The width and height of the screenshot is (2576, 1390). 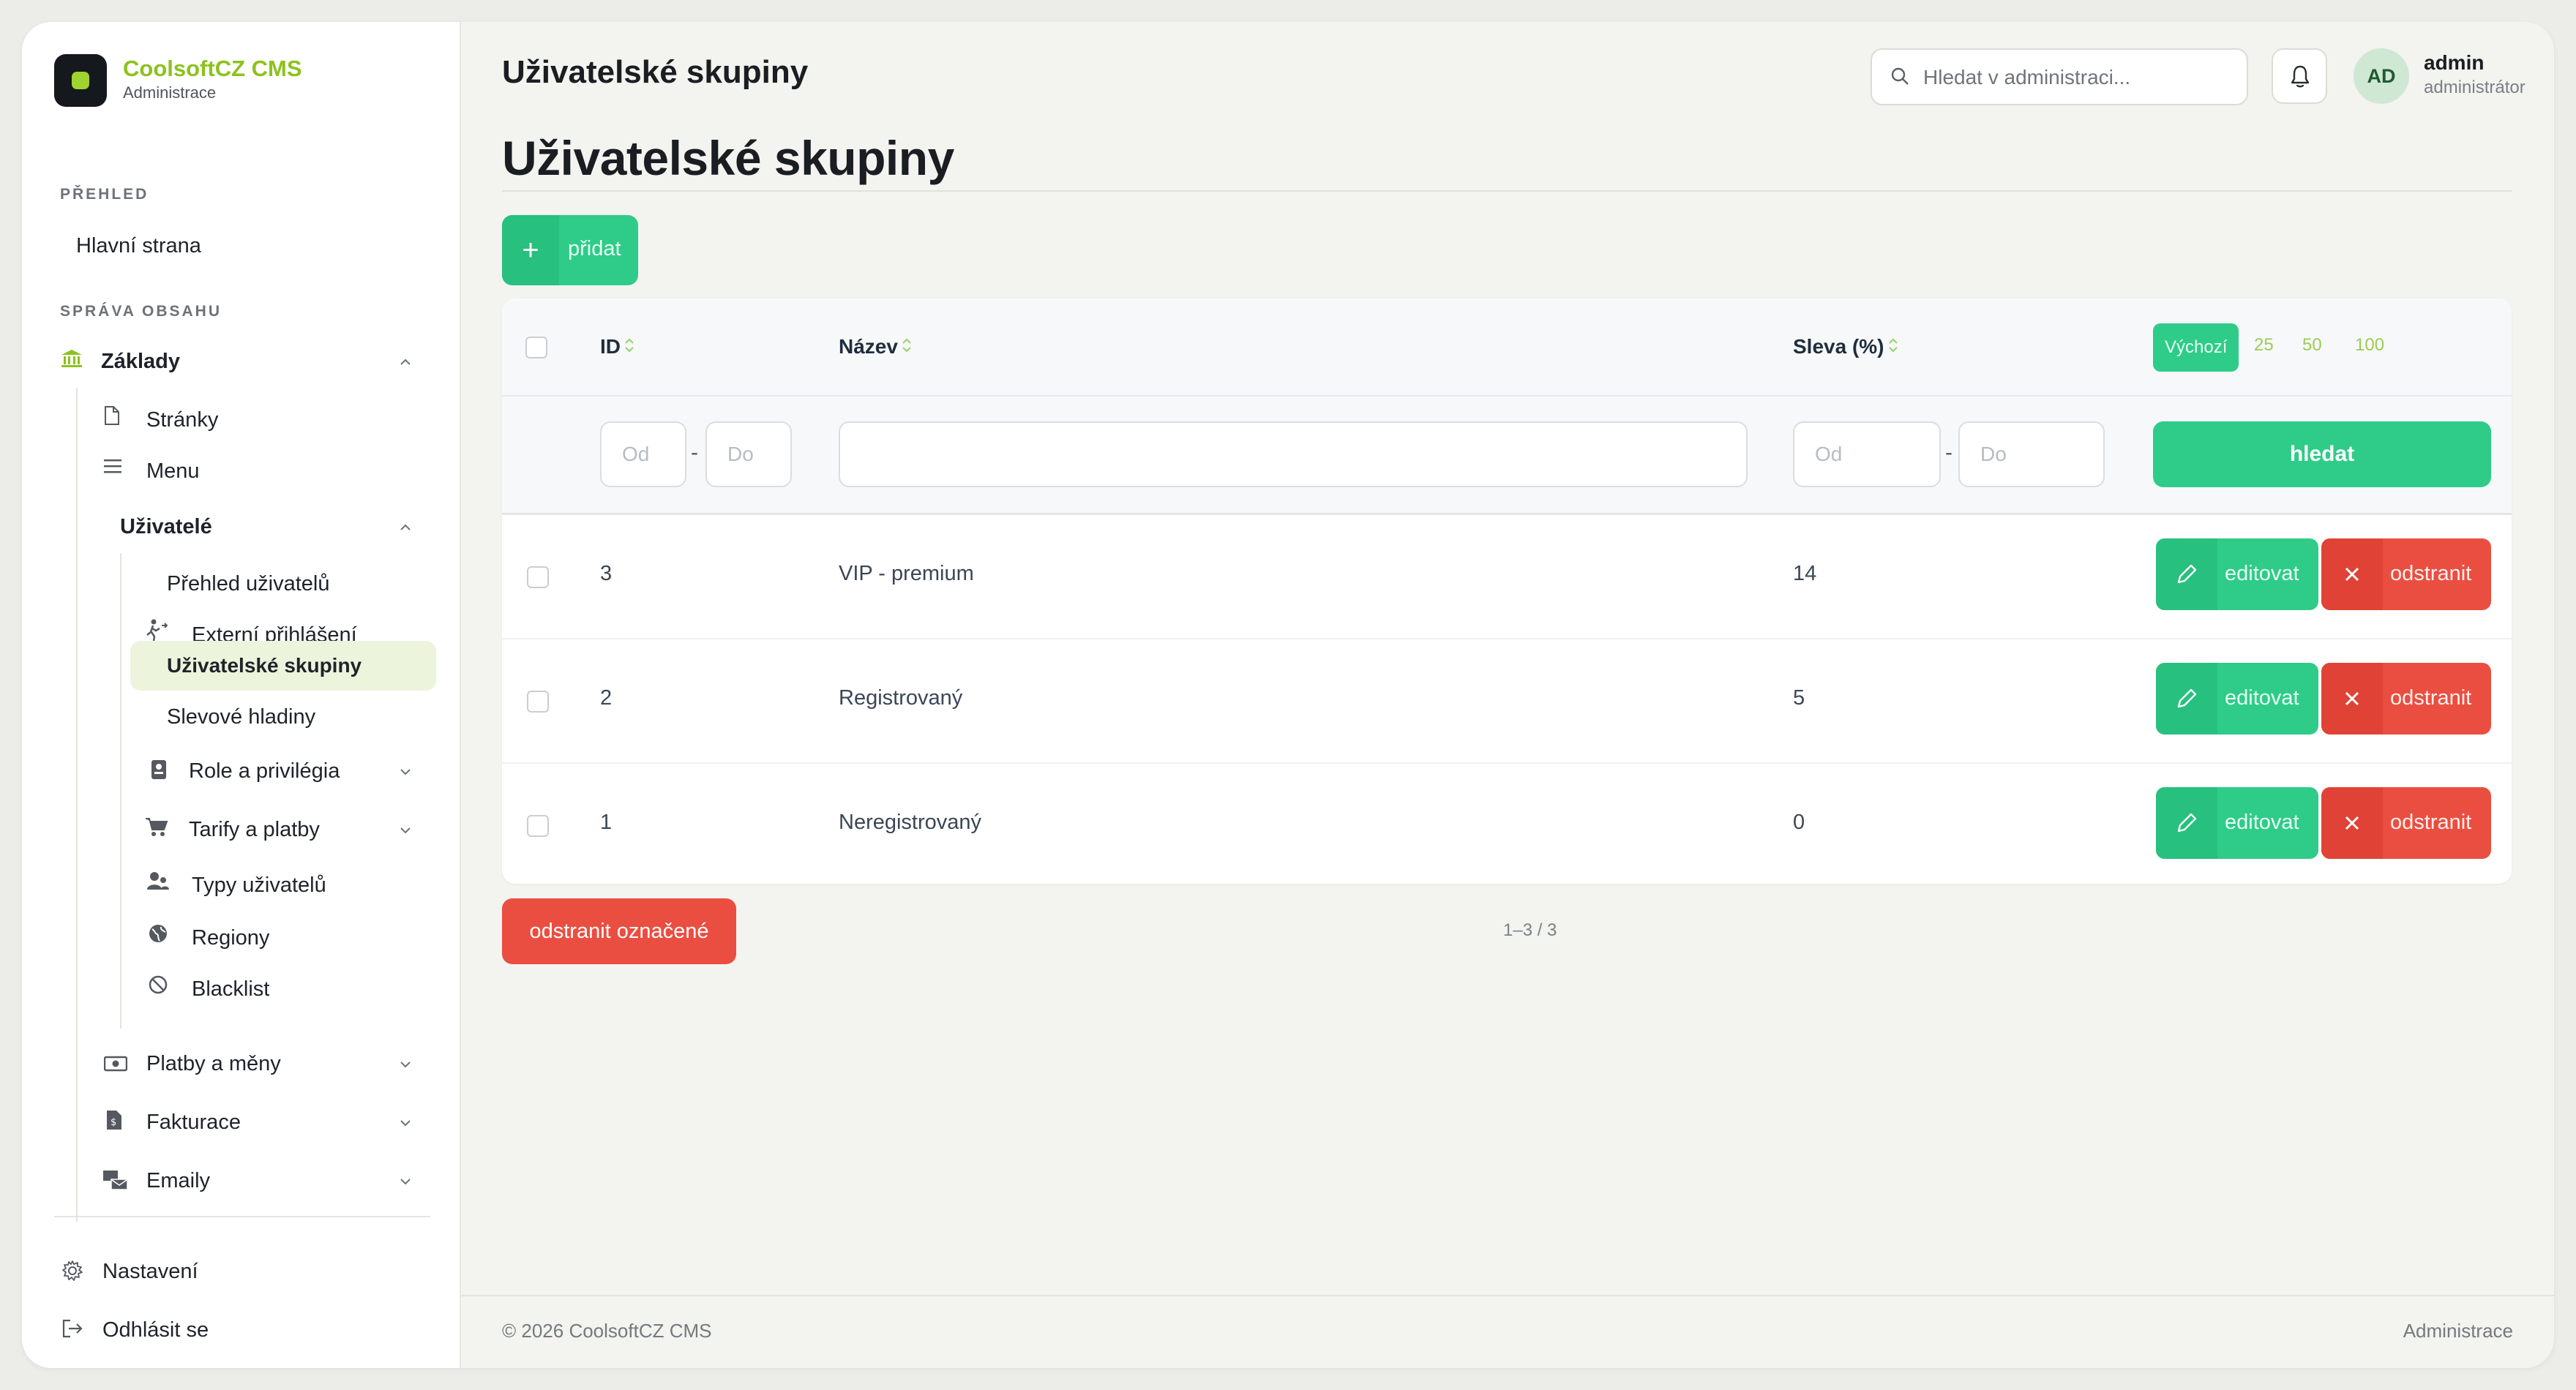 What do you see at coordinates (2264, 345) in the screenshot?
I see `per-page-25: 25` at bounding box center [2264, 345].